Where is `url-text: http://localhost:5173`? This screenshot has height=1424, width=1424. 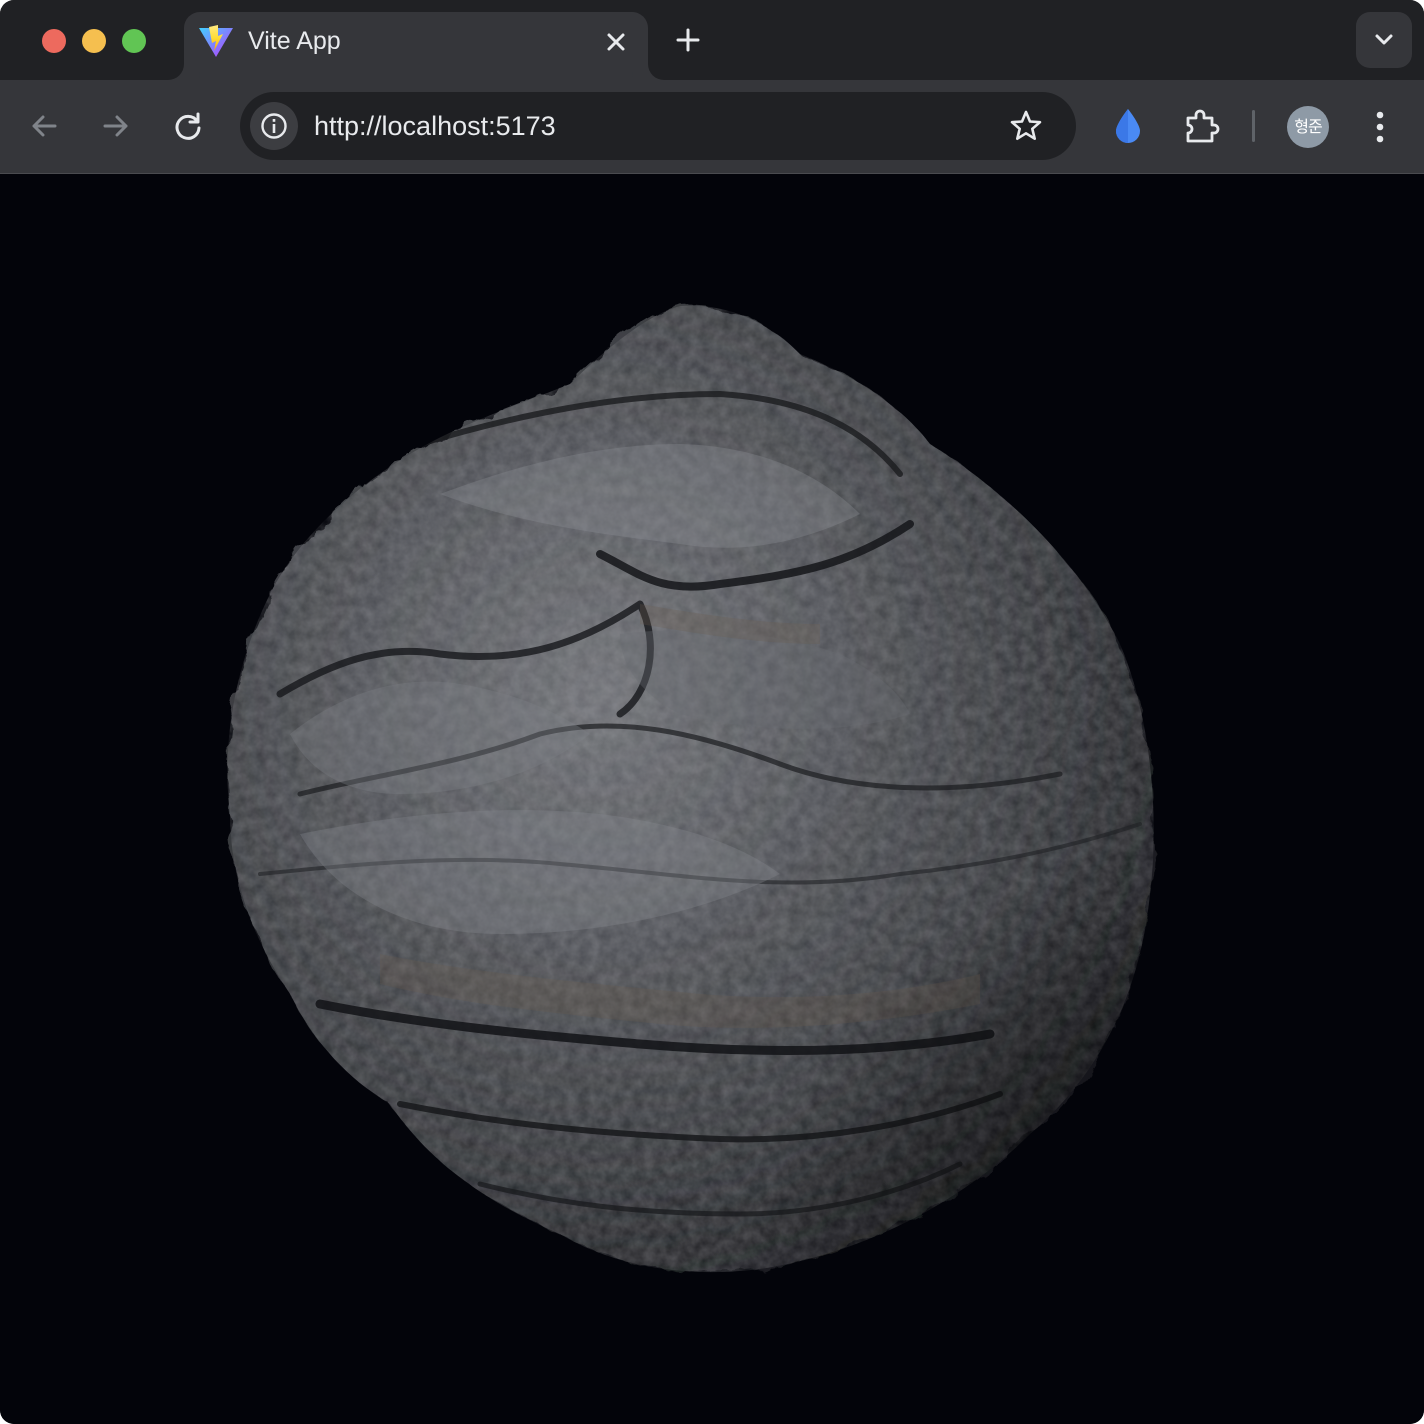 url-text: http://localhost:5173 is located at coordinates (435, 126).